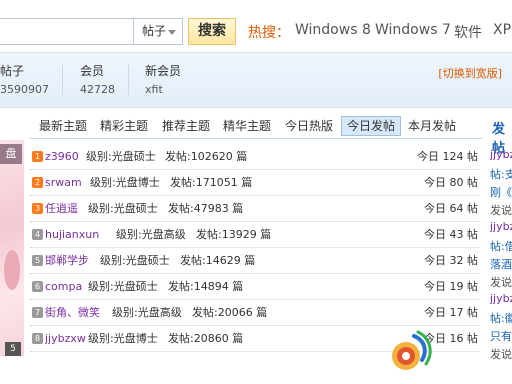  What do you see at coordinates (501, 174) in the screenshot?
I see `sidebar-post-title: 帖:支` at bounding box center [501, 174].